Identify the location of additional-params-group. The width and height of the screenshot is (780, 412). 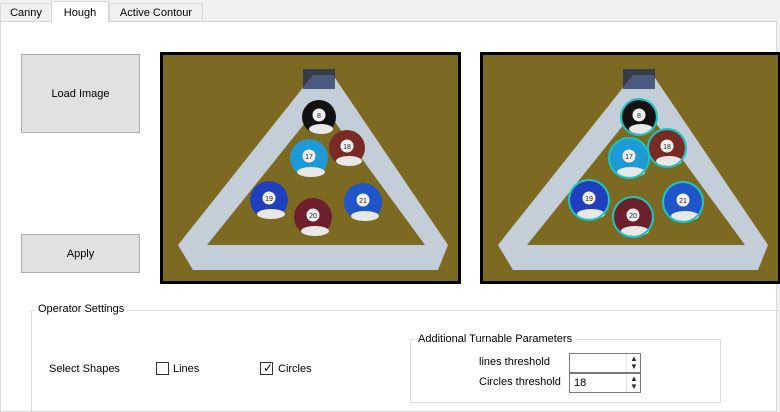
(565, 371).